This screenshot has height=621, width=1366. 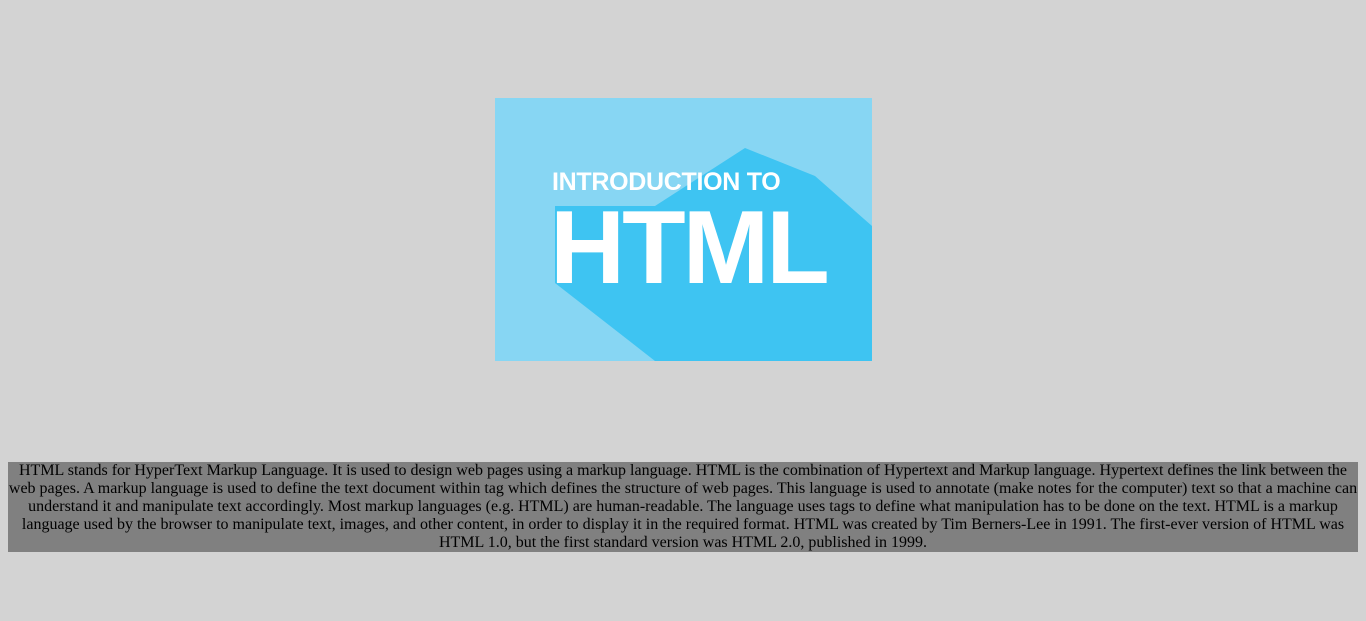 I want to click on intro-to-html-banner-image: INTRODUCTION TO HTML, so click(x=683, y=229).